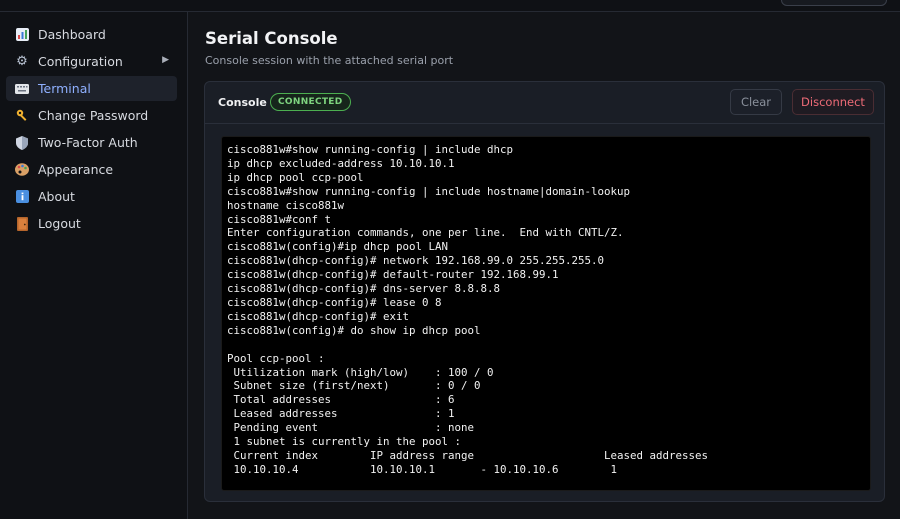  What do you see at coordinates (56, 196) in the screenshot?
I see `sidebar-item-label: About` at bounding box center [56, 196].